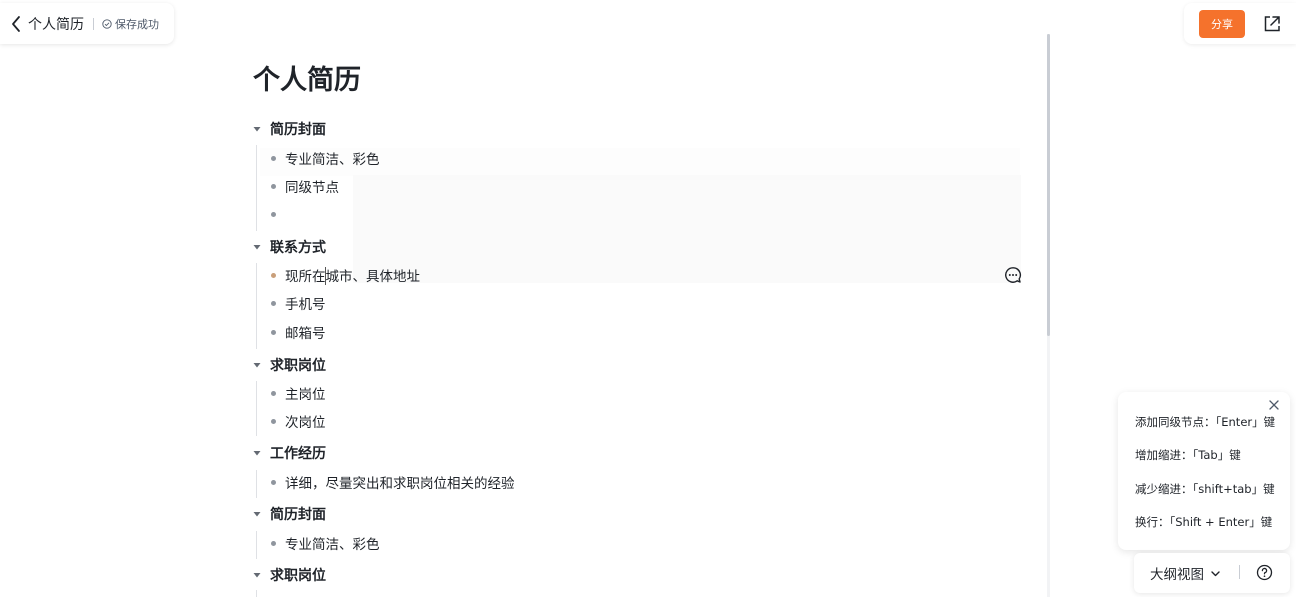  What do you see at coordinates (1048, 185) in the screenshot?
I see `scrollbar-thumb` at bounding box center [1048, 185].